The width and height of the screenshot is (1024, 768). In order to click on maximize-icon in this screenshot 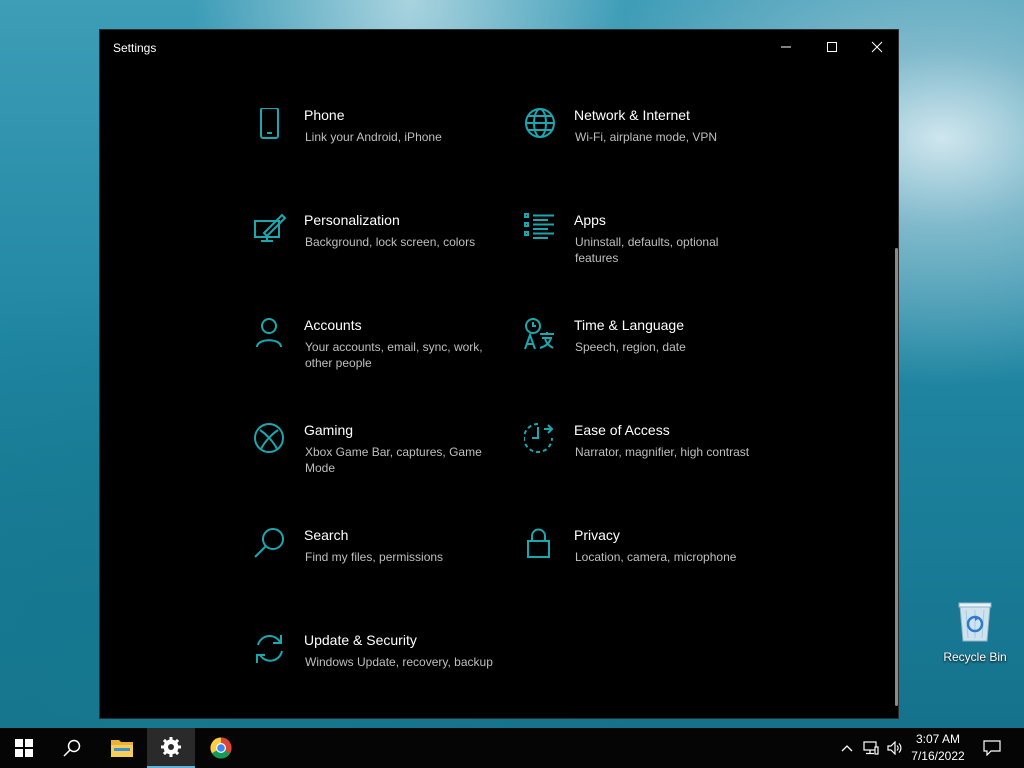, I will do `click(832, 47)`.